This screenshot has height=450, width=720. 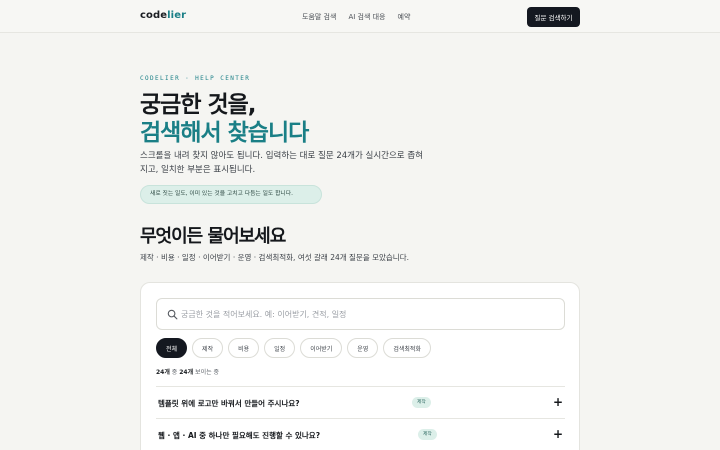 I want to click on filter-chips: 전체 제작 비용 일정 이어받기 운영 검색최적화, so click(x=293, y=348).